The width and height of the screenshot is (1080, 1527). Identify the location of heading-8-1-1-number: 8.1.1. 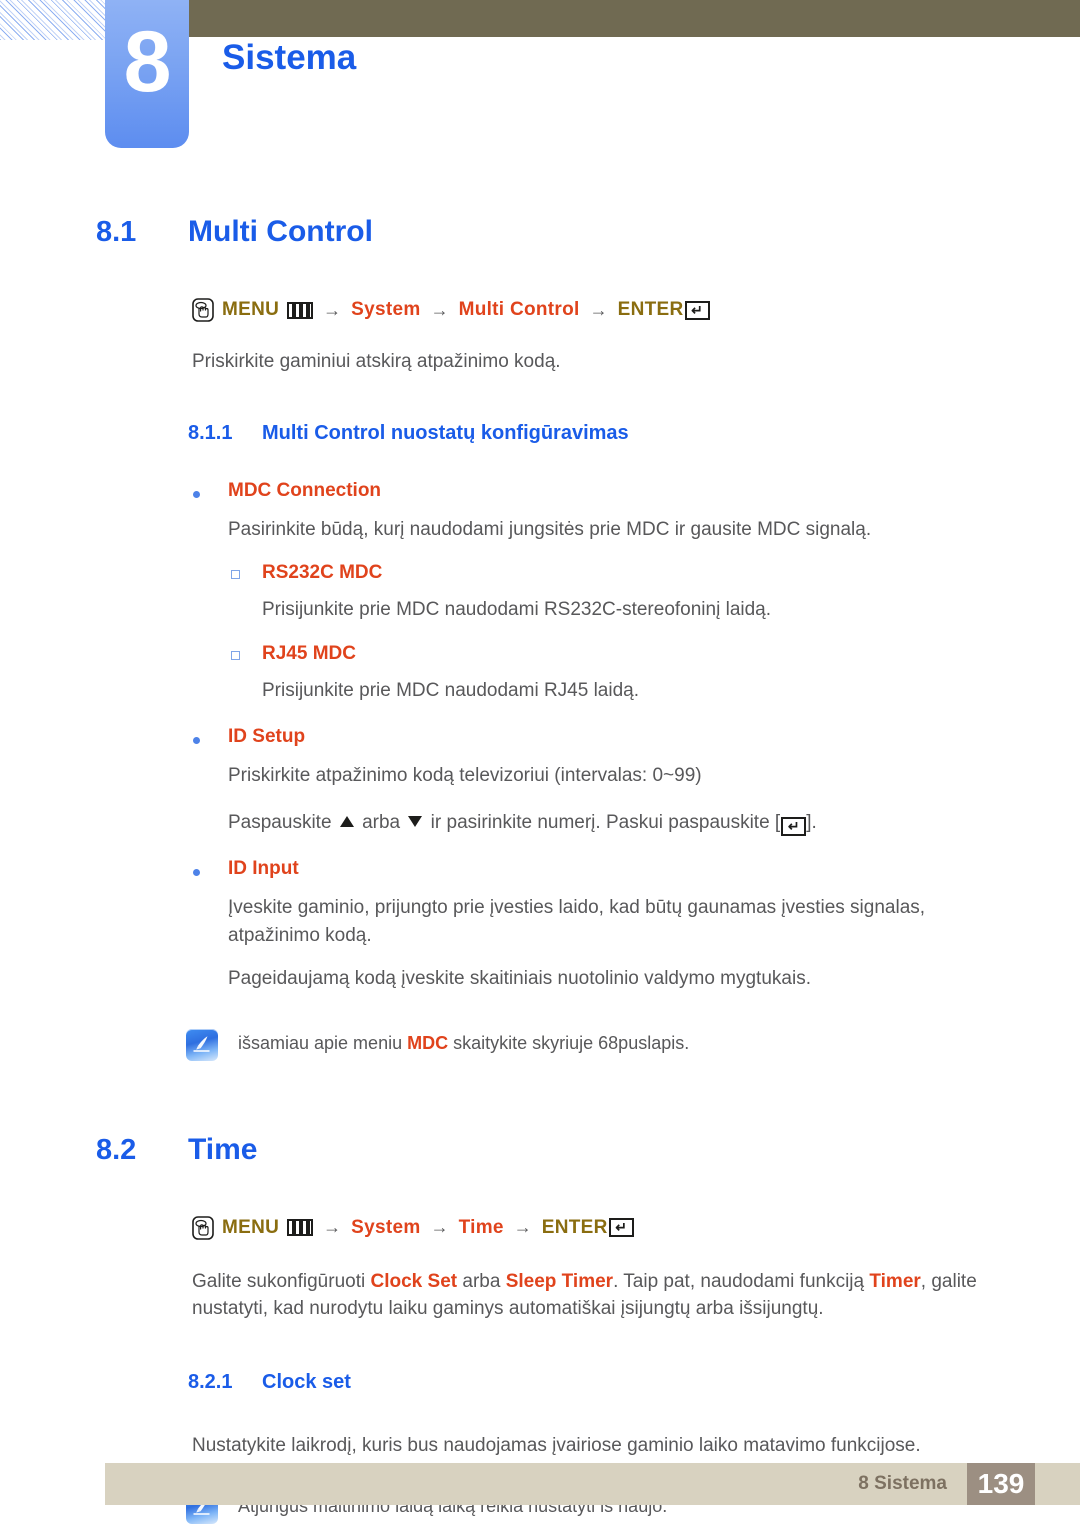
(210, 432).